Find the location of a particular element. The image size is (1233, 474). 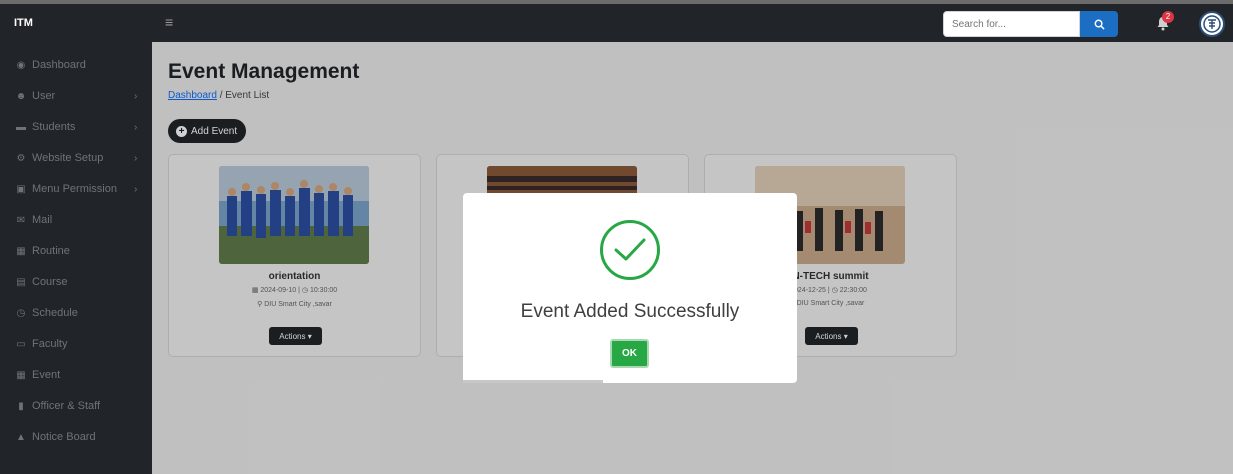

faculty-icon: ▭ is located at coordinates (21, 344).